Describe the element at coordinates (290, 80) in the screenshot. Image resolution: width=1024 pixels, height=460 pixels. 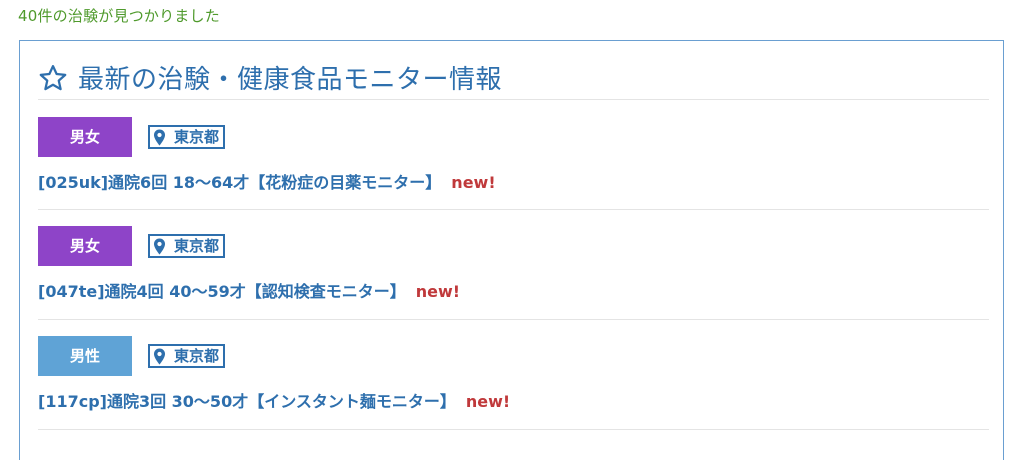
I see `panel-title: 最新の治験・健康食品モニター情報` at that location.